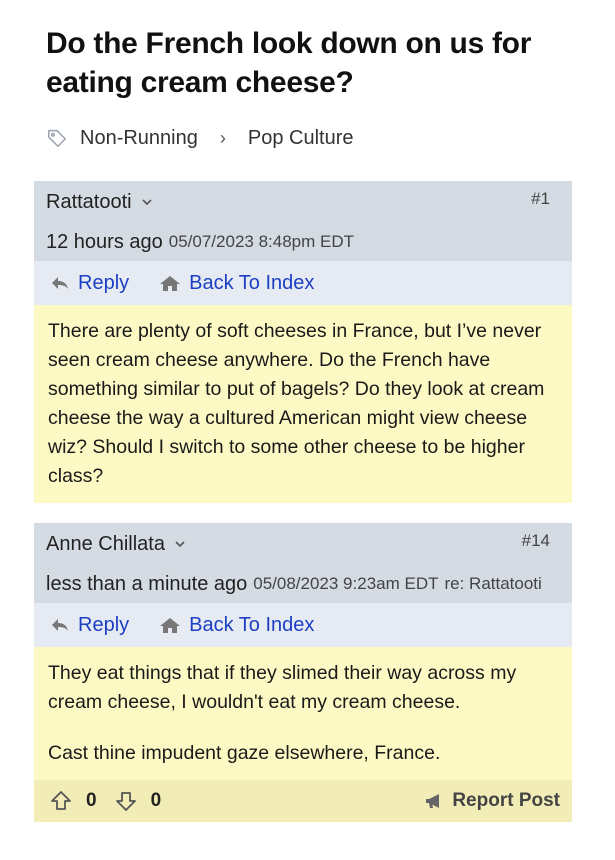  I want to click on relative-time: less than a minute ago, so click(147, 583).